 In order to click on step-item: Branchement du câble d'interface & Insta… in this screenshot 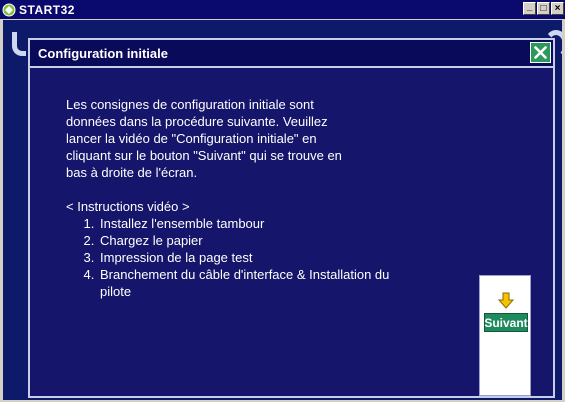, I will do `click(247, 283)`.